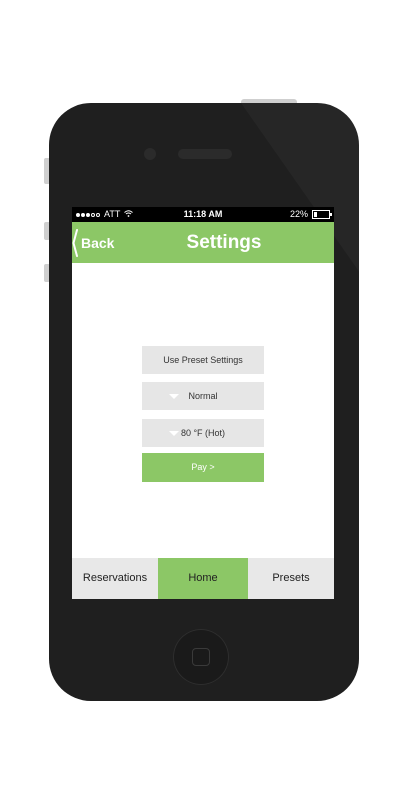 The height and width of the screenshot is (800, 400). I want to click on hardware-home-button, so click(201, 657).